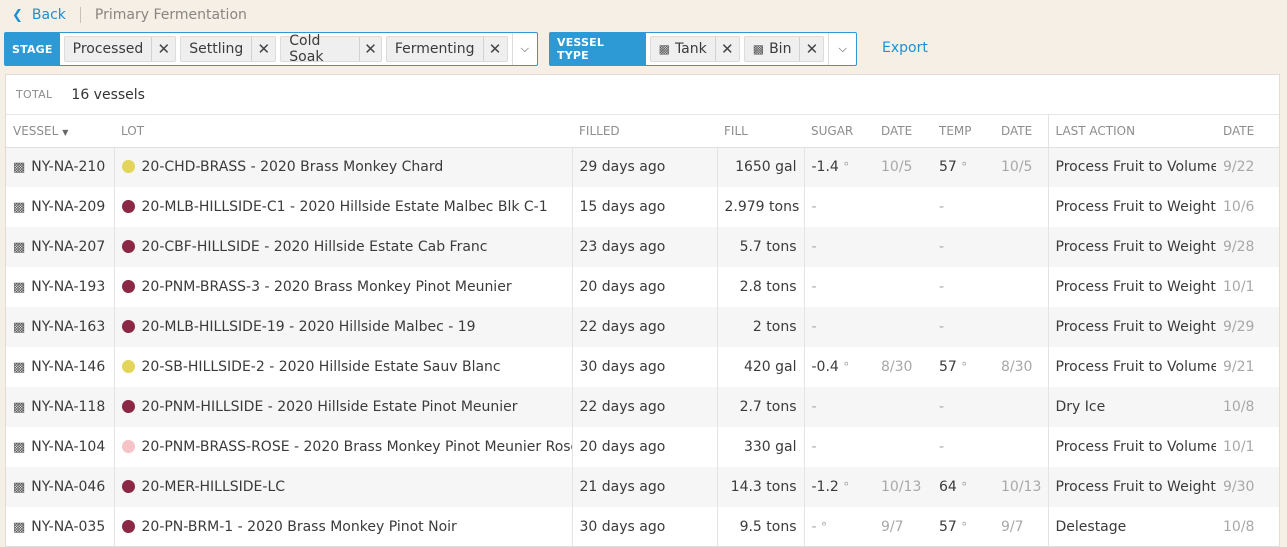  Describe the element at coordinates (60, 131) in the screenshot. I see `column-header-vessel: VESSEL ▼` at that location.